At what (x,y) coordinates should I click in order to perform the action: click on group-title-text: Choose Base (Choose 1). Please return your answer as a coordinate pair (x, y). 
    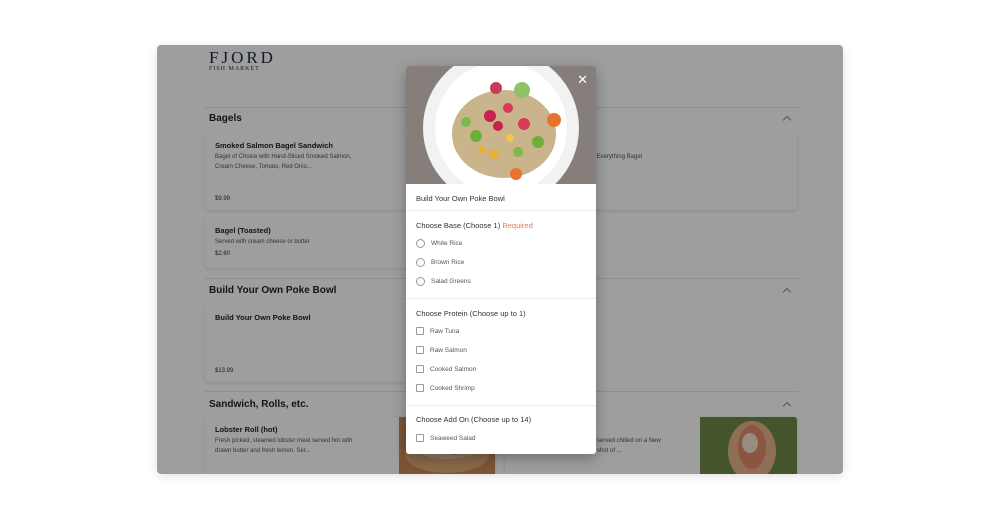
    Looking at the image, I should click on (458, 225).